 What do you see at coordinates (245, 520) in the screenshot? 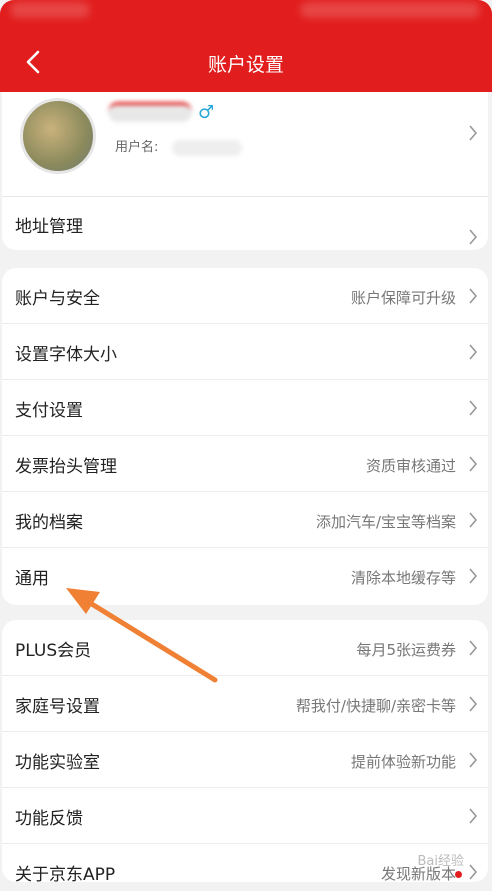
I see `settings-row-my-profile: 我的档案 添加汽车/宝宝等档案` at bounding box center [245, 520].